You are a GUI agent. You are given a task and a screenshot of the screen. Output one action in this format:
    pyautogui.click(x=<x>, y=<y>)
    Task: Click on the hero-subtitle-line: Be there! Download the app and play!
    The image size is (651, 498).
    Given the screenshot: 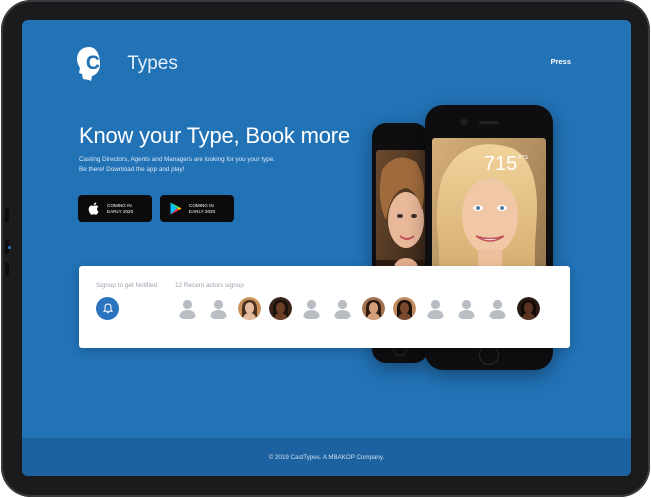 What is the action you would take?
    pyautogui.click(x=132, y=169)
    